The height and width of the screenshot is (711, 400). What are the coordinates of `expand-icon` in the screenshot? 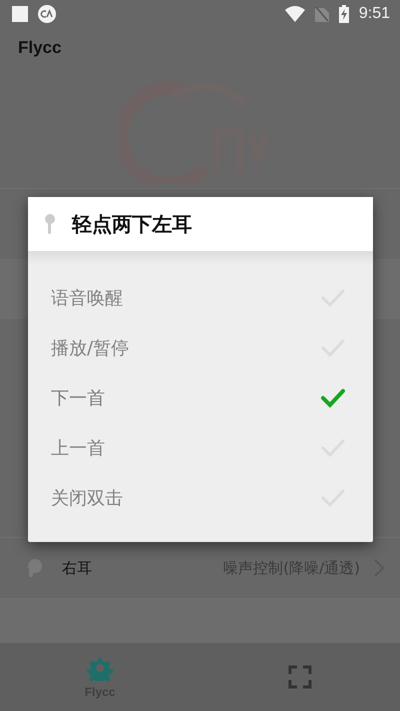 It's located at (300, 677).